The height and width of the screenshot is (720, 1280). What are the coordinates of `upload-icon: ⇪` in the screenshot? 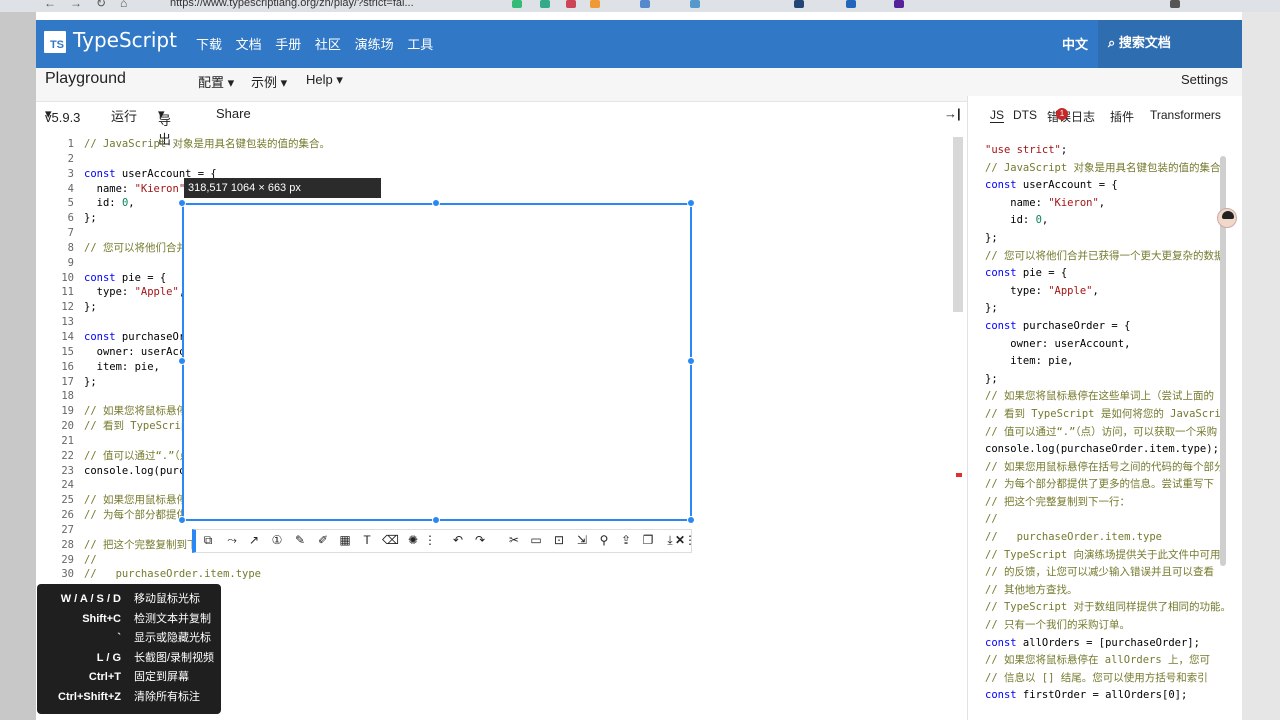 It's located at (626, 540).